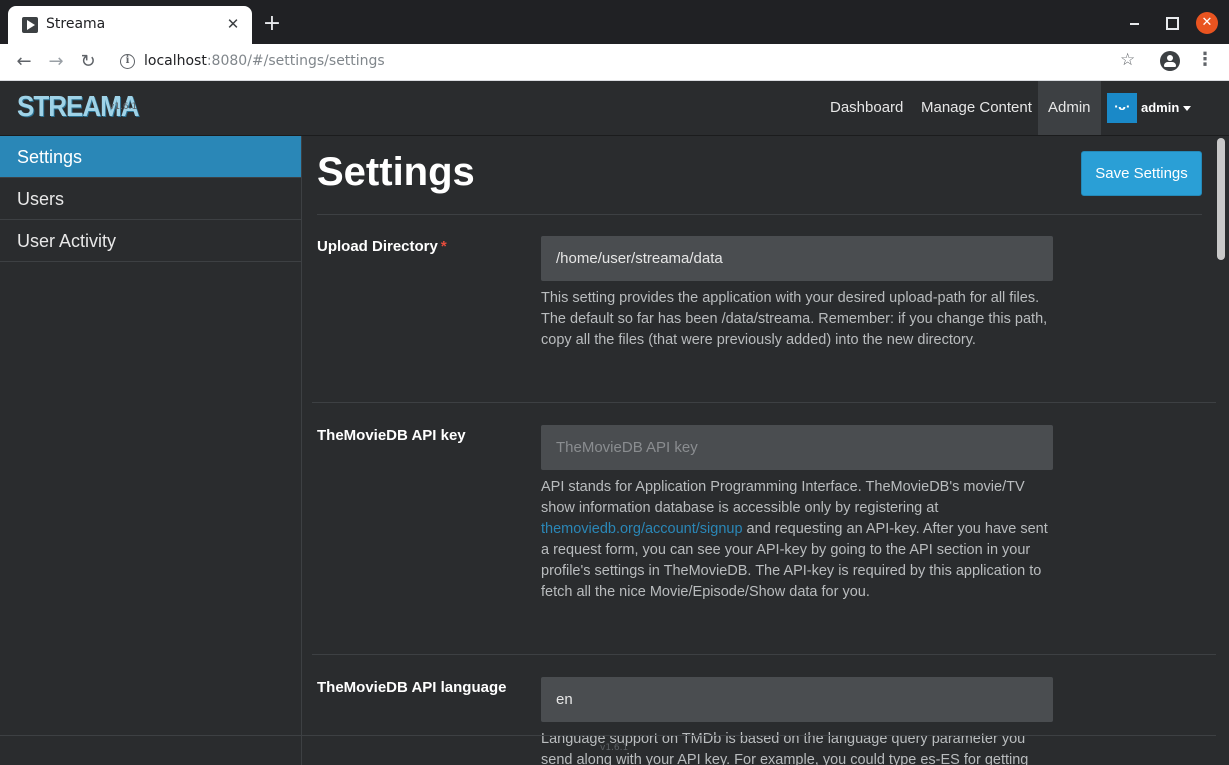 The width and height of the screenshot is (1229, 765). Describe the element at coordinates (56, 62) in the screenshot. I see `forward-arrow-icon: →` at that location.